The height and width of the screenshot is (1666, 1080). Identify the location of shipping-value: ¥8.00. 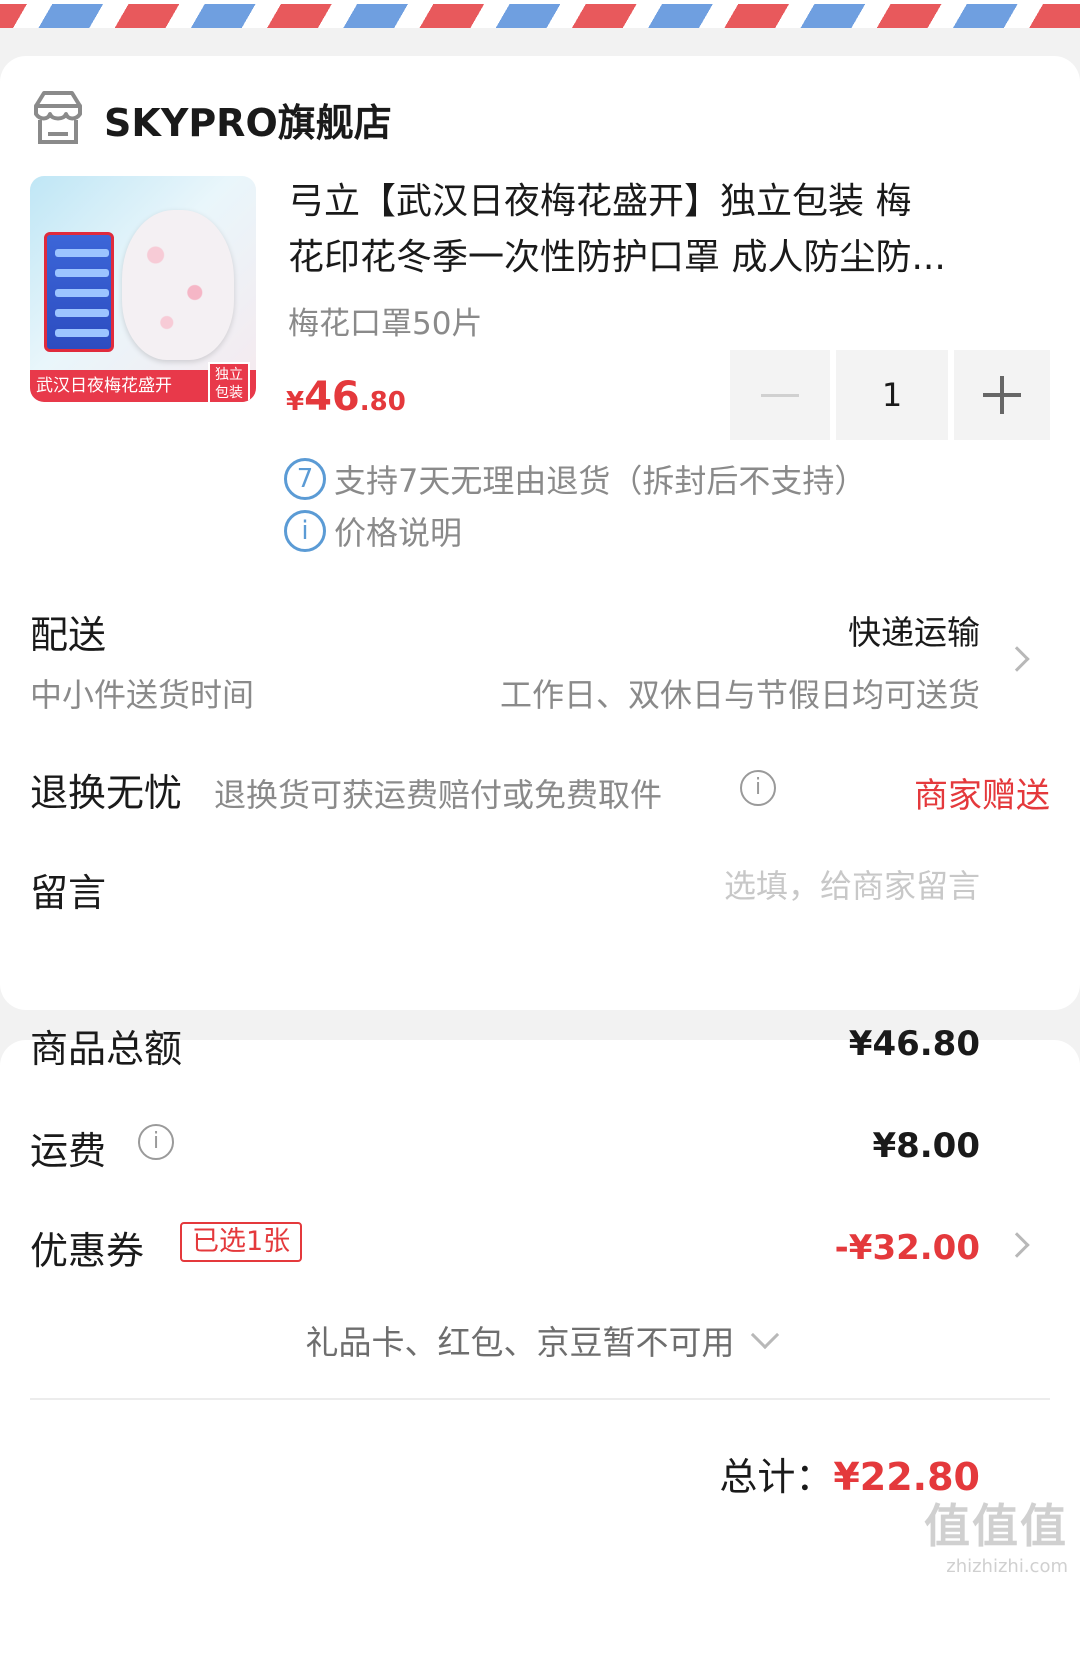
(926, 1146).